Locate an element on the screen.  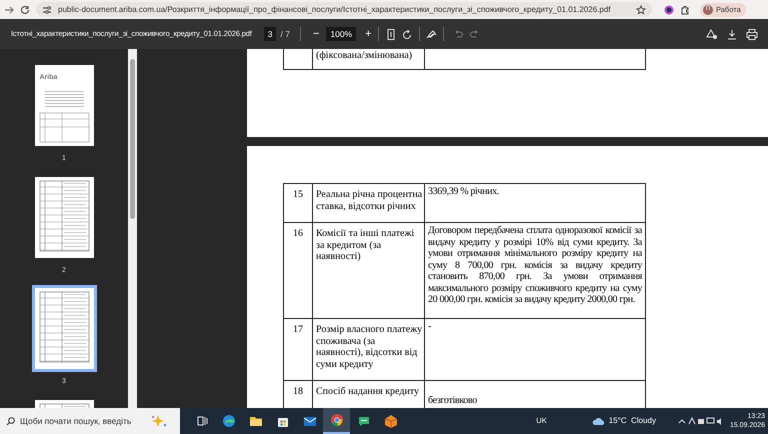
download-icon is located at coordinates (732, 34).